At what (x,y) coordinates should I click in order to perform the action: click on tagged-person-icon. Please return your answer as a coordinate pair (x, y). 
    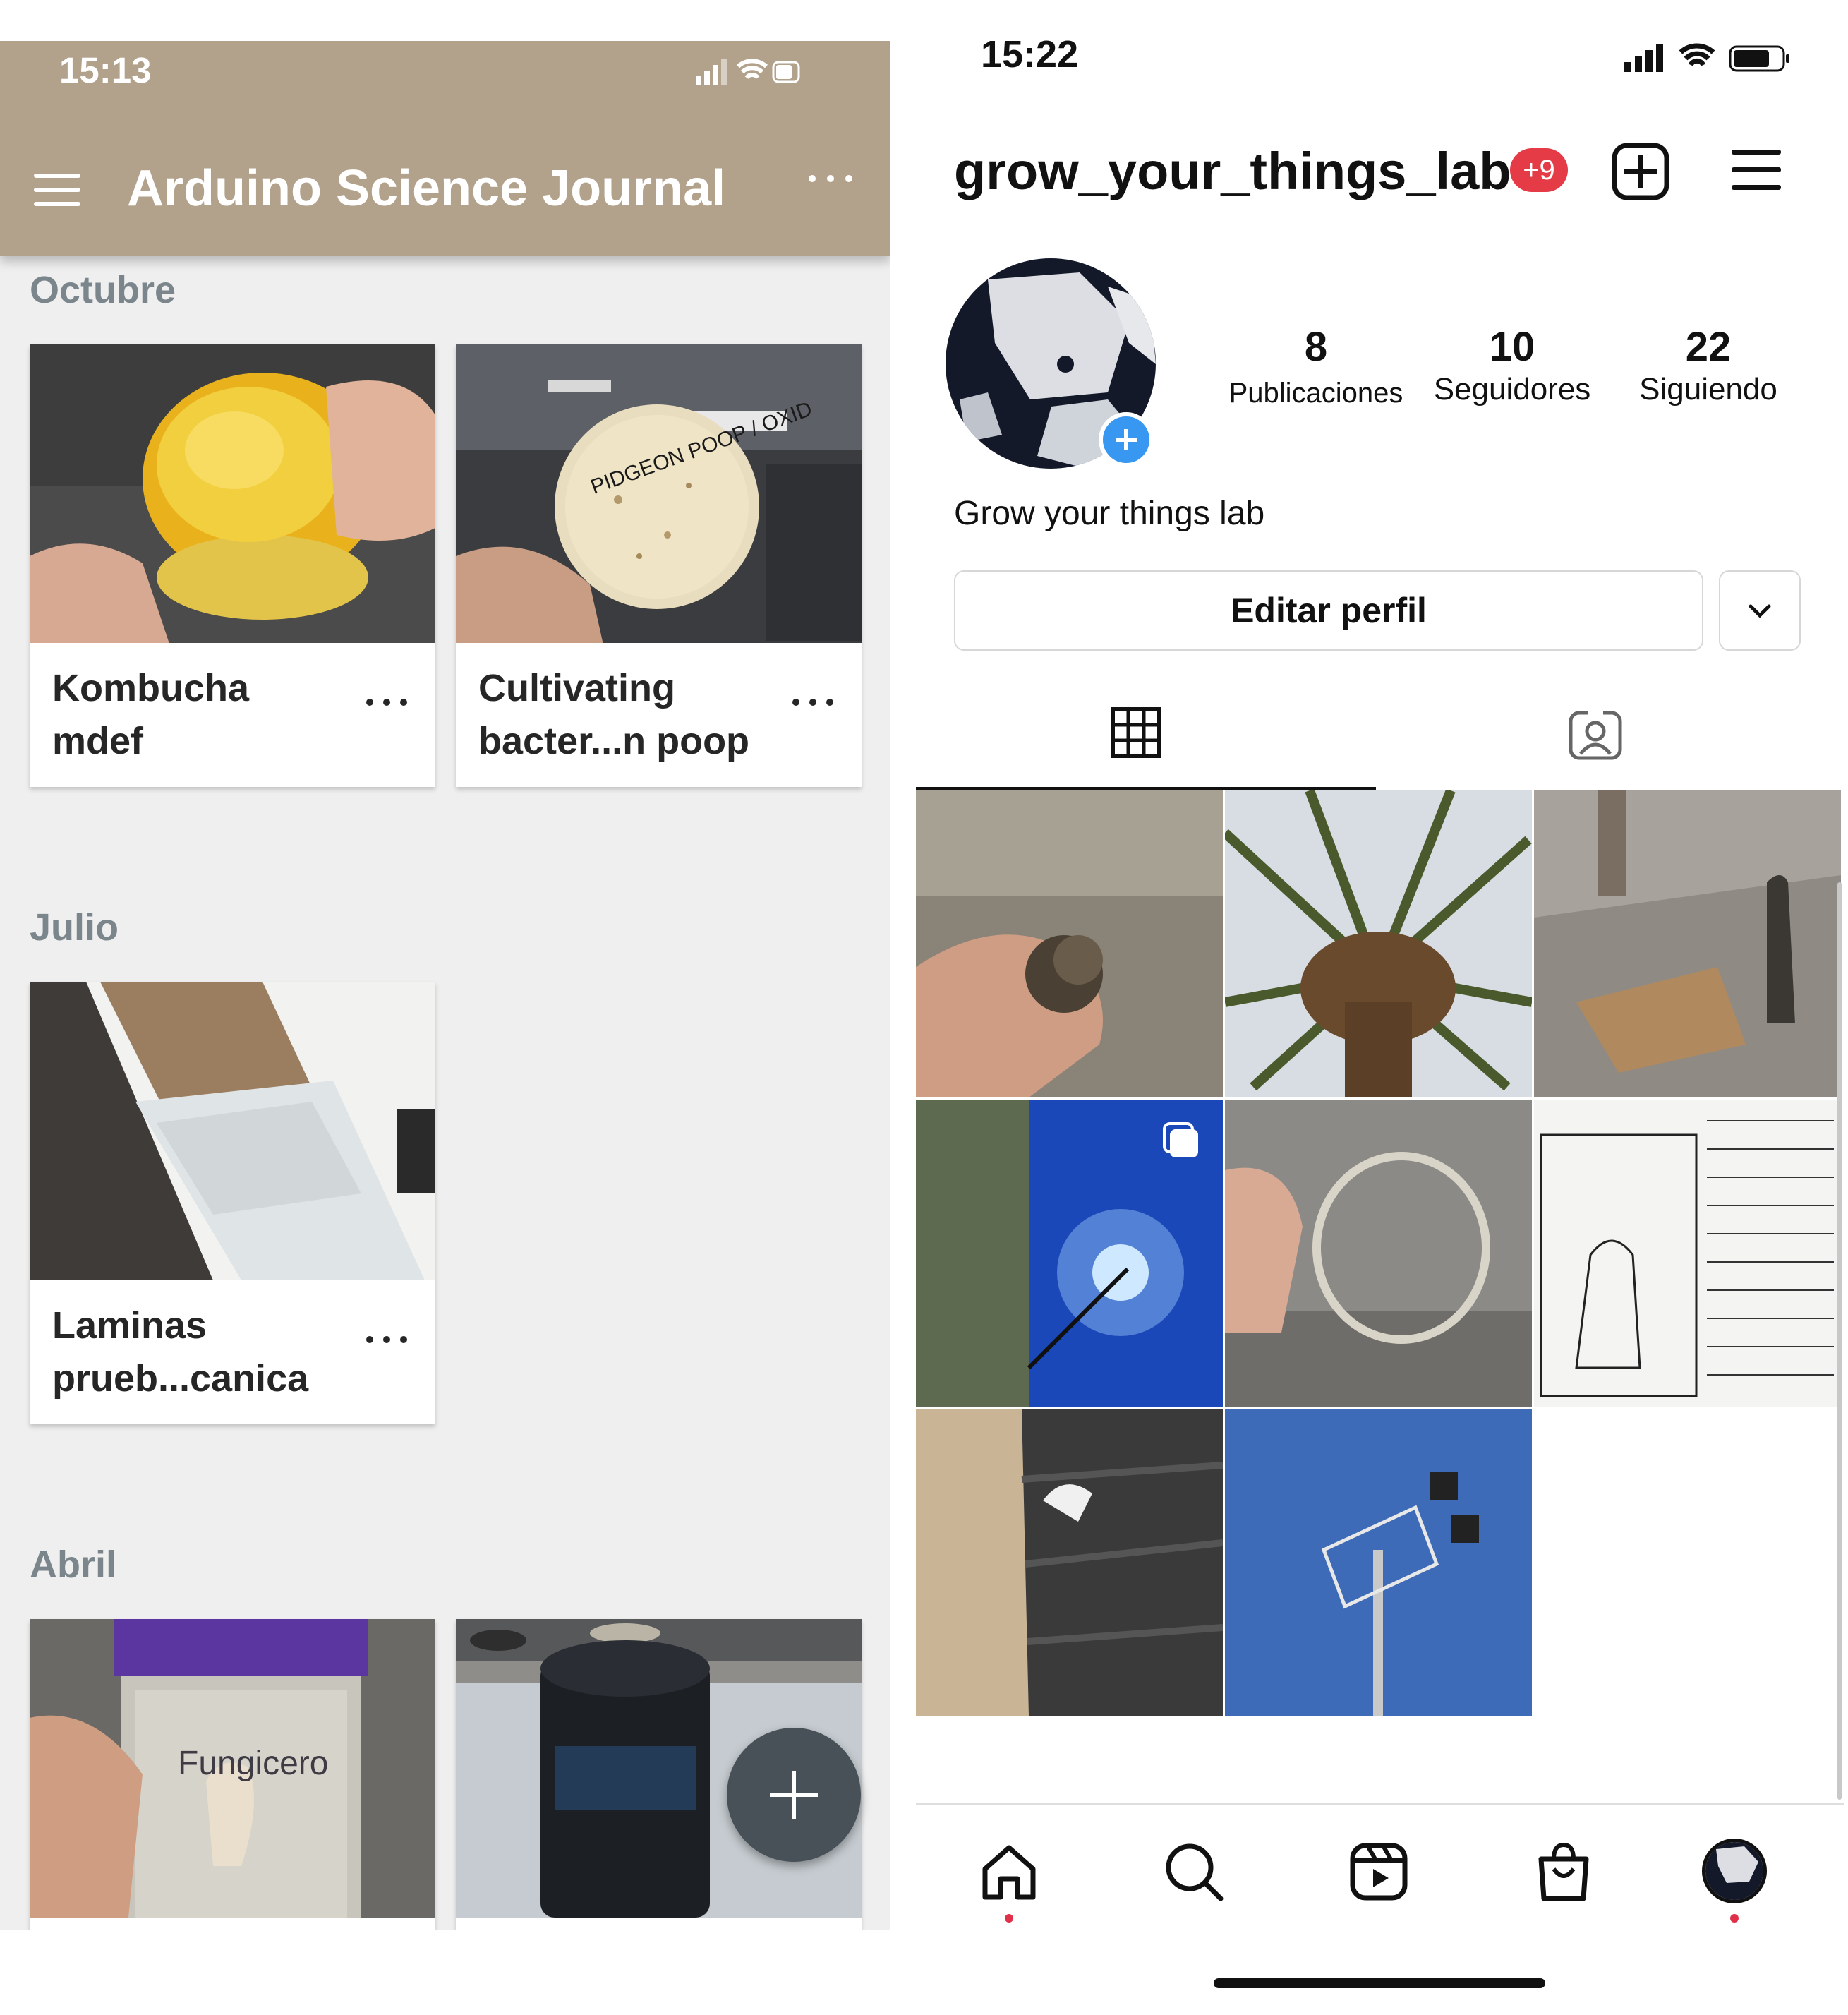
    Looking at the image, I should click on (1595, 734).